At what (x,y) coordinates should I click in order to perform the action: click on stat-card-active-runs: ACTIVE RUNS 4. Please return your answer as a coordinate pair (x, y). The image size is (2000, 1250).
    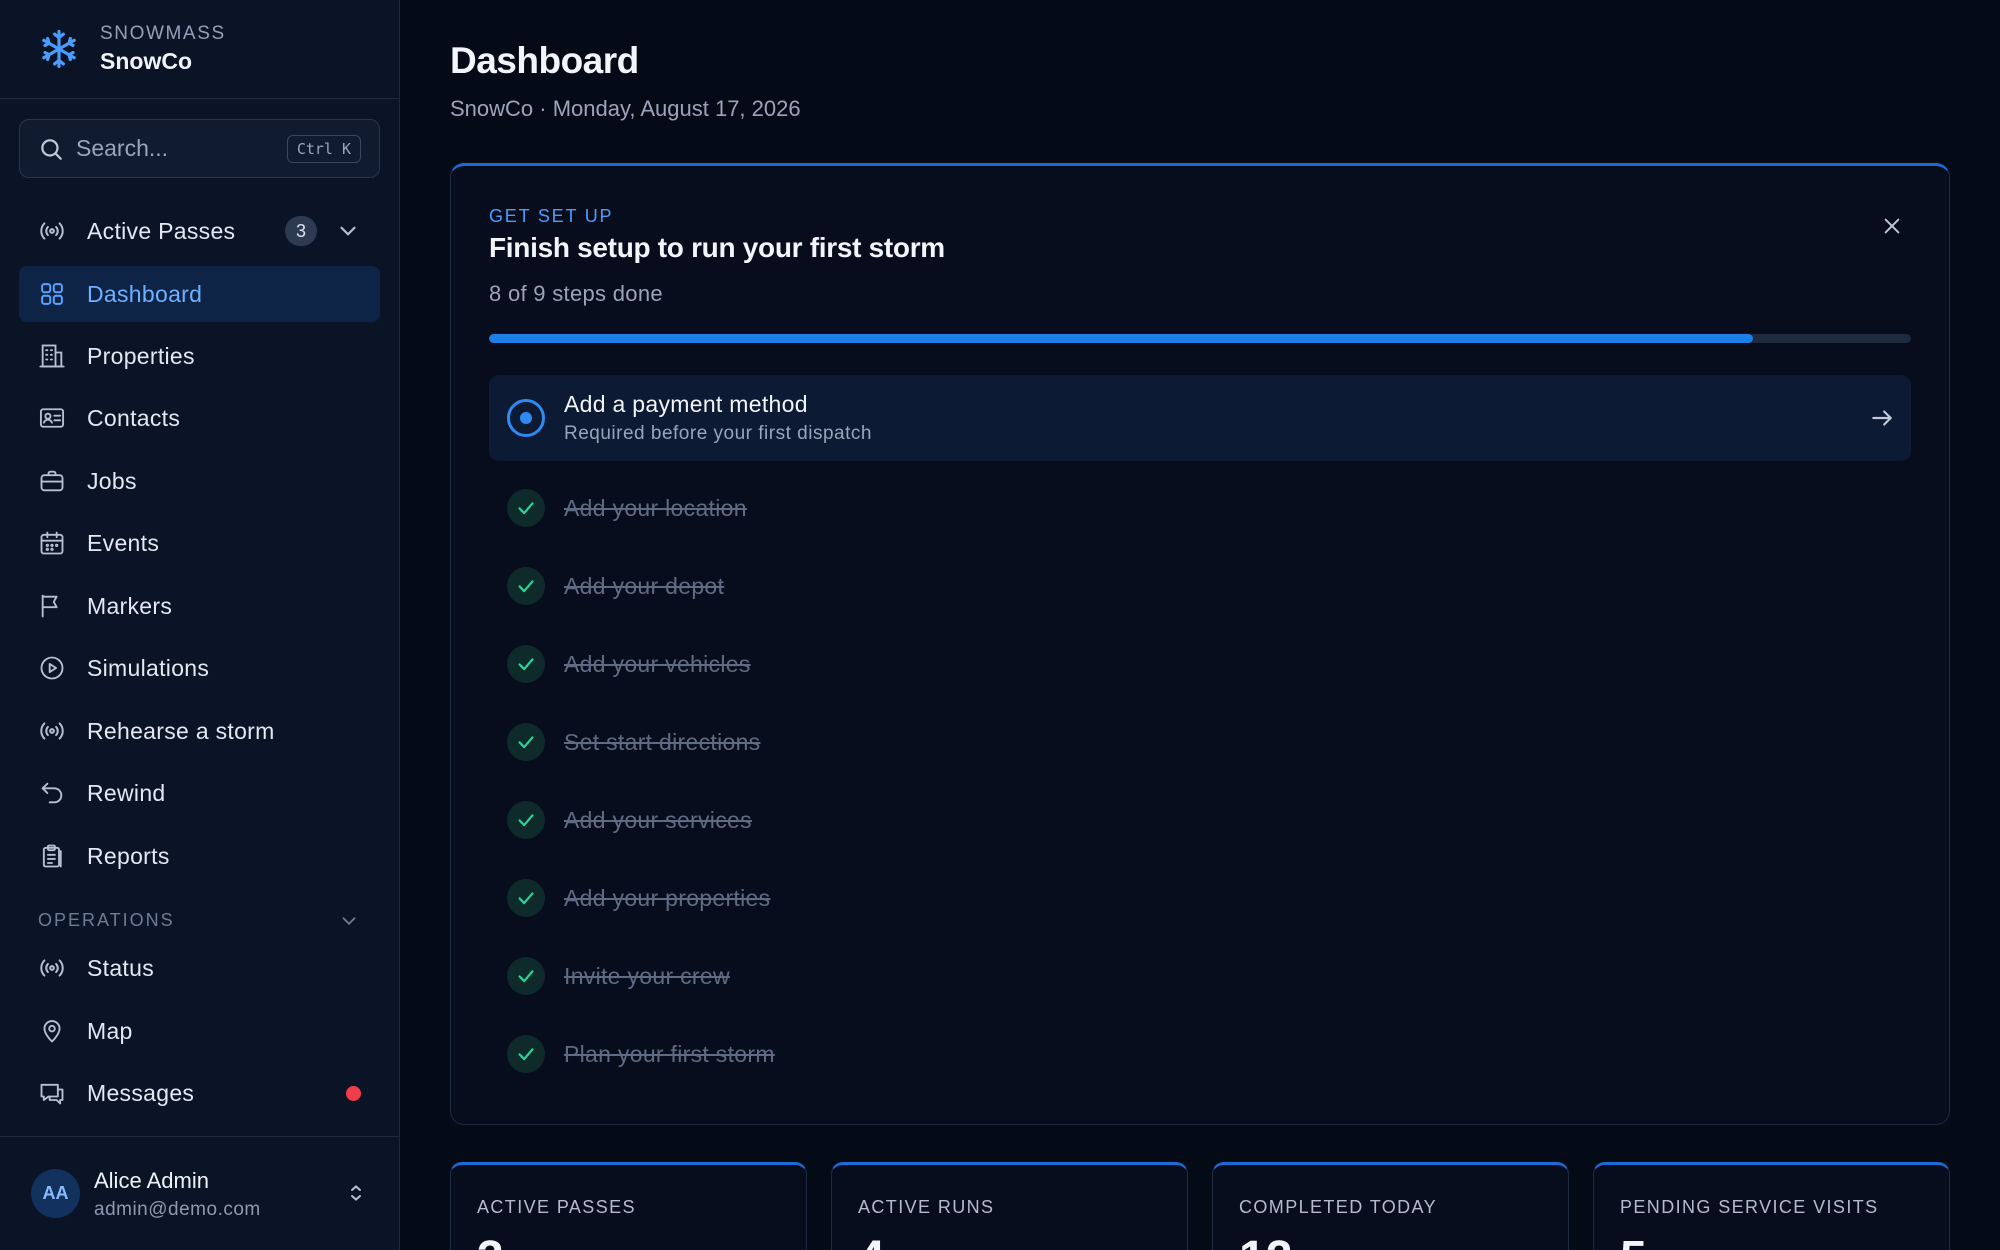
    Looking at the image, I should click on (1009, 1206).